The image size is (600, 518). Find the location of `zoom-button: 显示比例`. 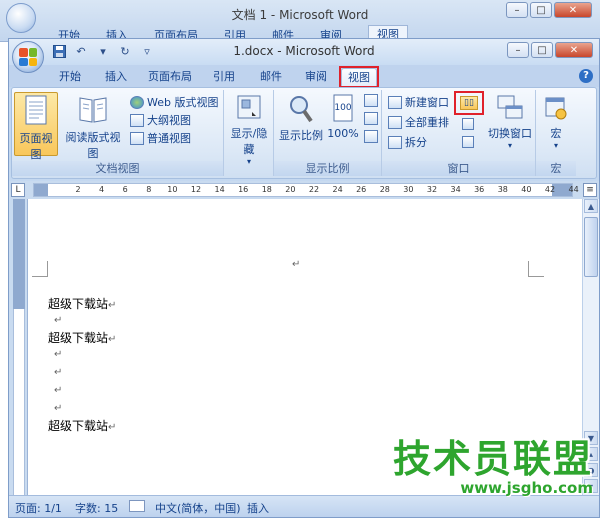

zoom-button: 显示比例 is located at coordinates (301, 124).